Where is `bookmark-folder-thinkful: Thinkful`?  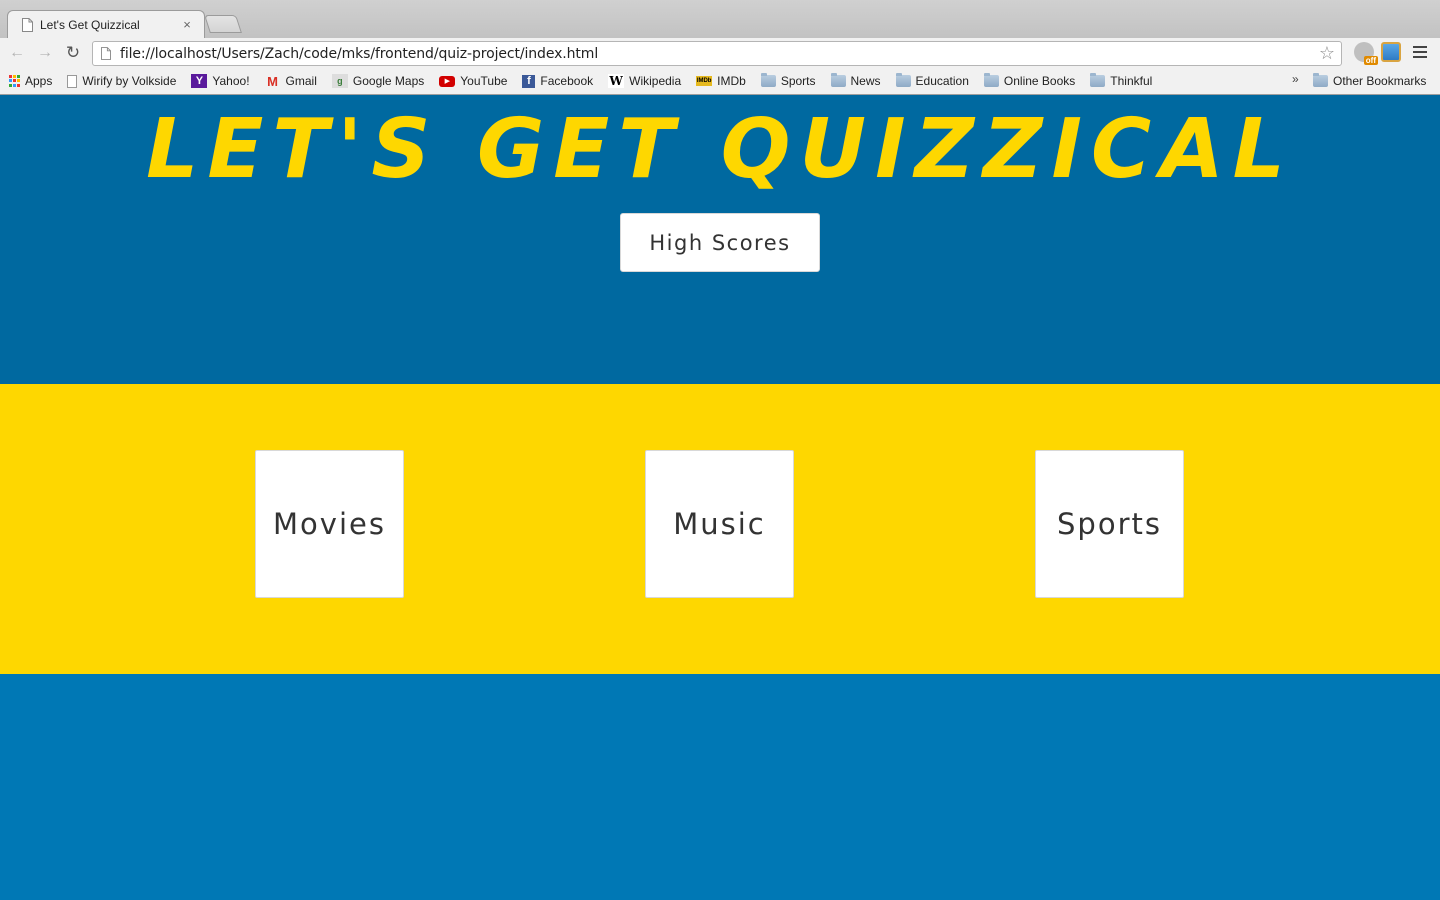 bookmark-folder-thinkful: Thinkful is located at coordinates (1121, 81).